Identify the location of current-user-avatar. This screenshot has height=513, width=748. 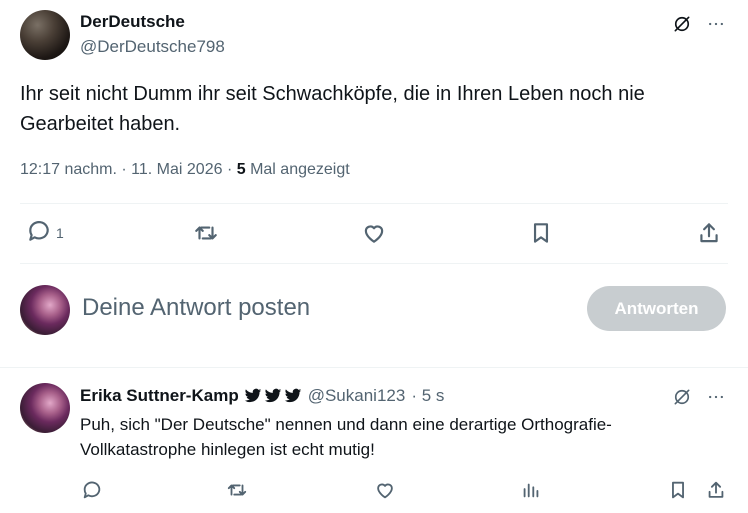
(45, 310).